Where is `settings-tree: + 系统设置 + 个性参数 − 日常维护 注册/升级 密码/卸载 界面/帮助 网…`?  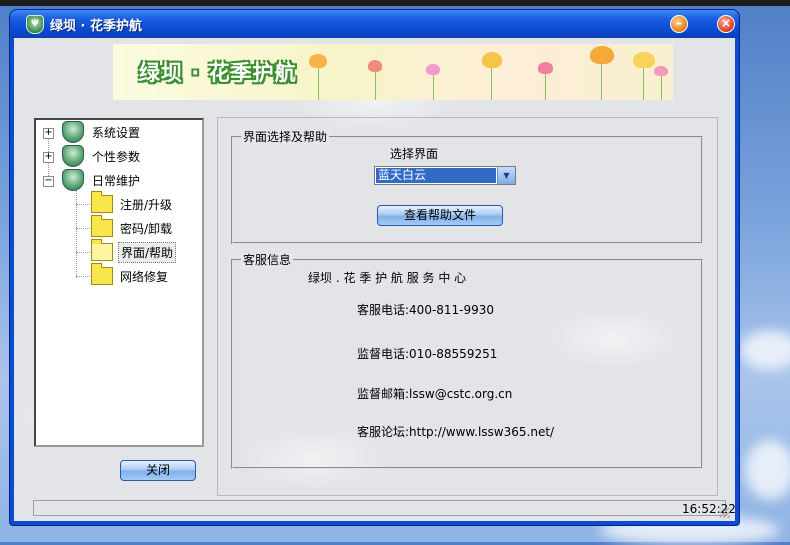
settings-tree: + 系统设置 + 个性参数 − 日常维护 注册/升级 密码/卸载 界面/帮助 网… is located at coordinates (119, 282).